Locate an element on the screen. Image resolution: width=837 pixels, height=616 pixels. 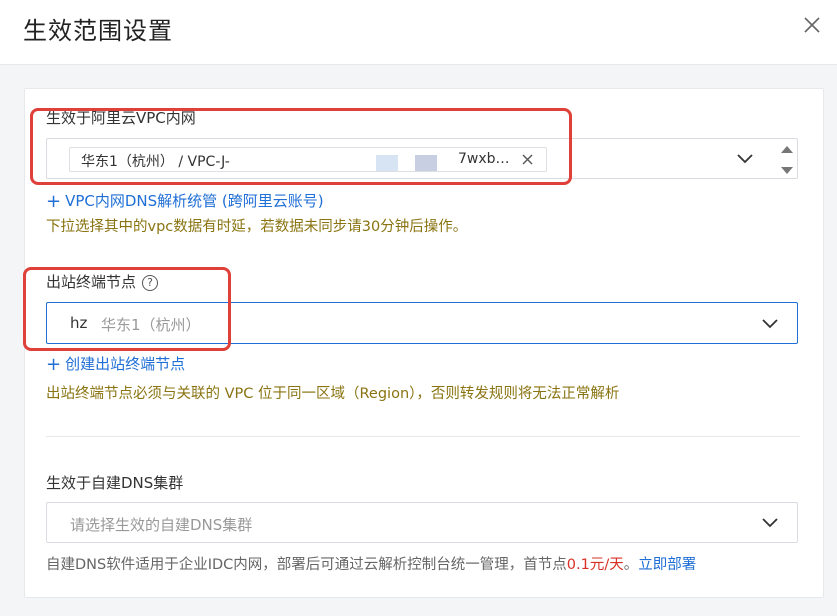
dns-cluster-desc-text: 自建DNS软件适用于企业IDC内网，部署后可通过云解析控制台统一管理，首节点 is located at coordinates (306, 565).